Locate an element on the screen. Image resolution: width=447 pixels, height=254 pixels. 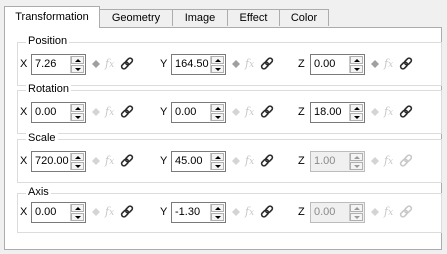
position-x-value: 7.26 is located at coordinates (45, 64).